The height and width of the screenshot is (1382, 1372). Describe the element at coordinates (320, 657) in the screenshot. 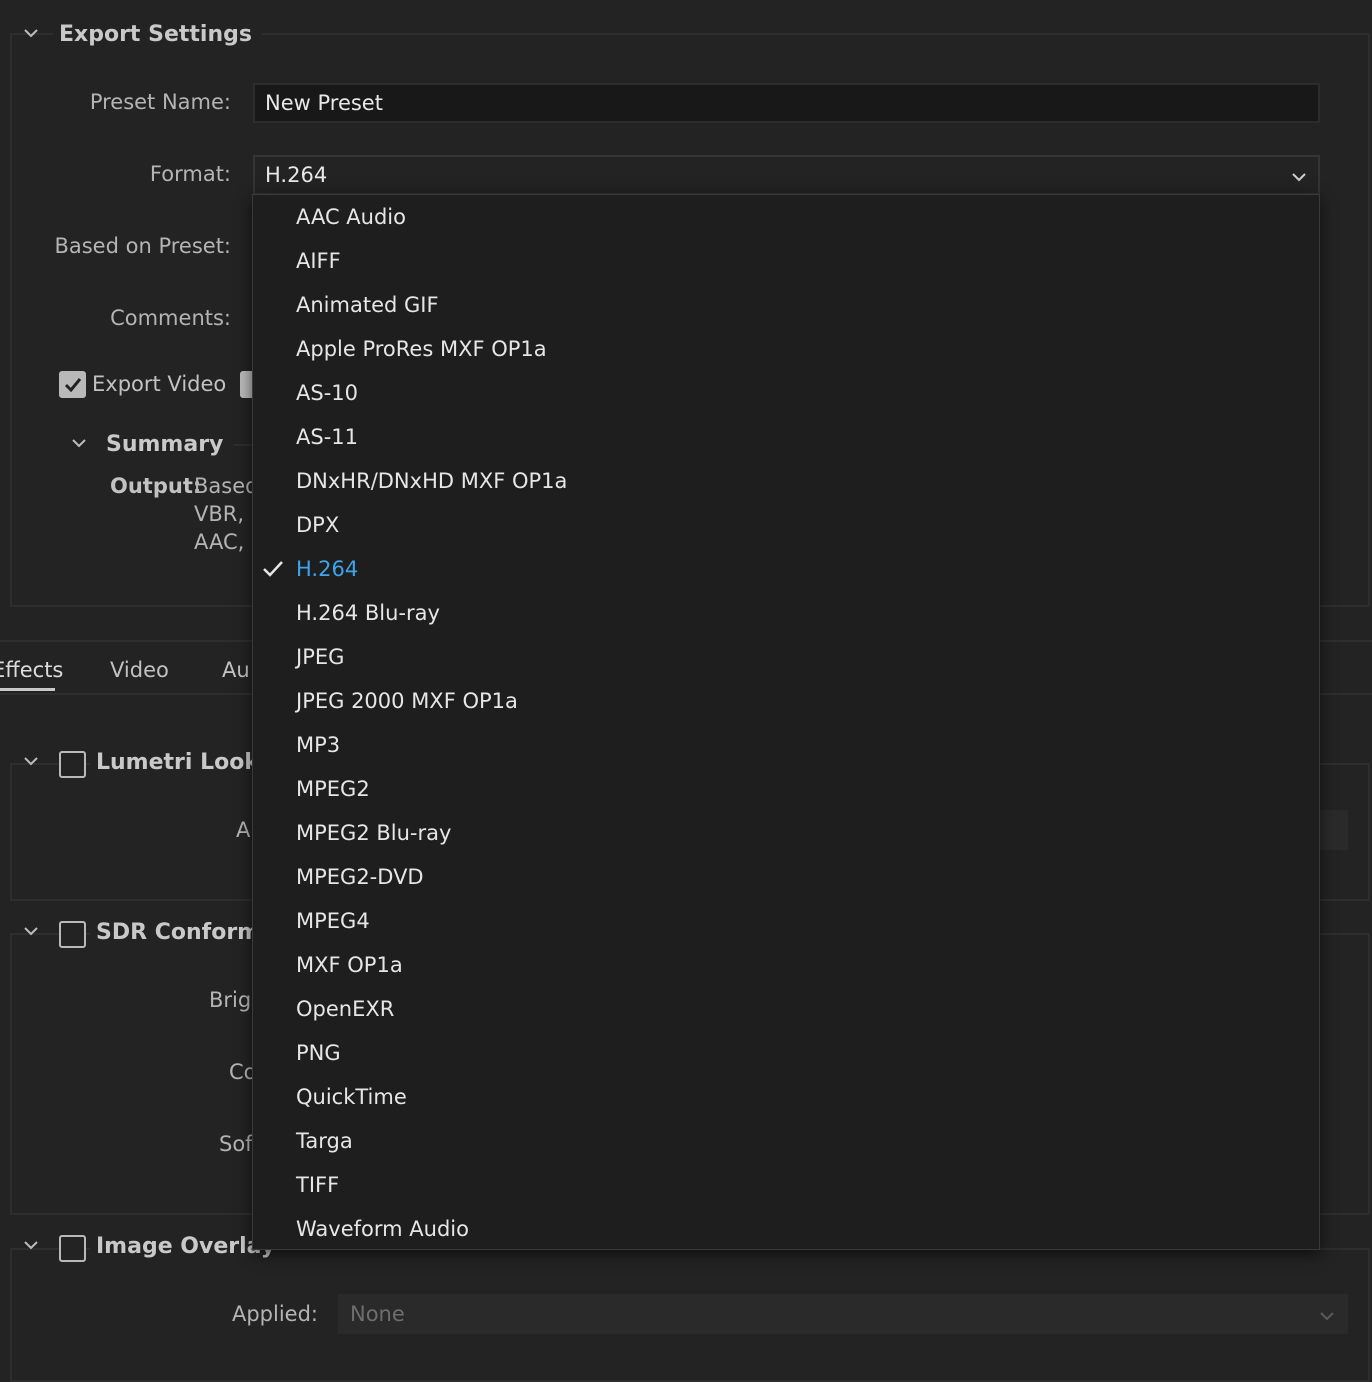

I see `format-option-label: JPEG` at that location.